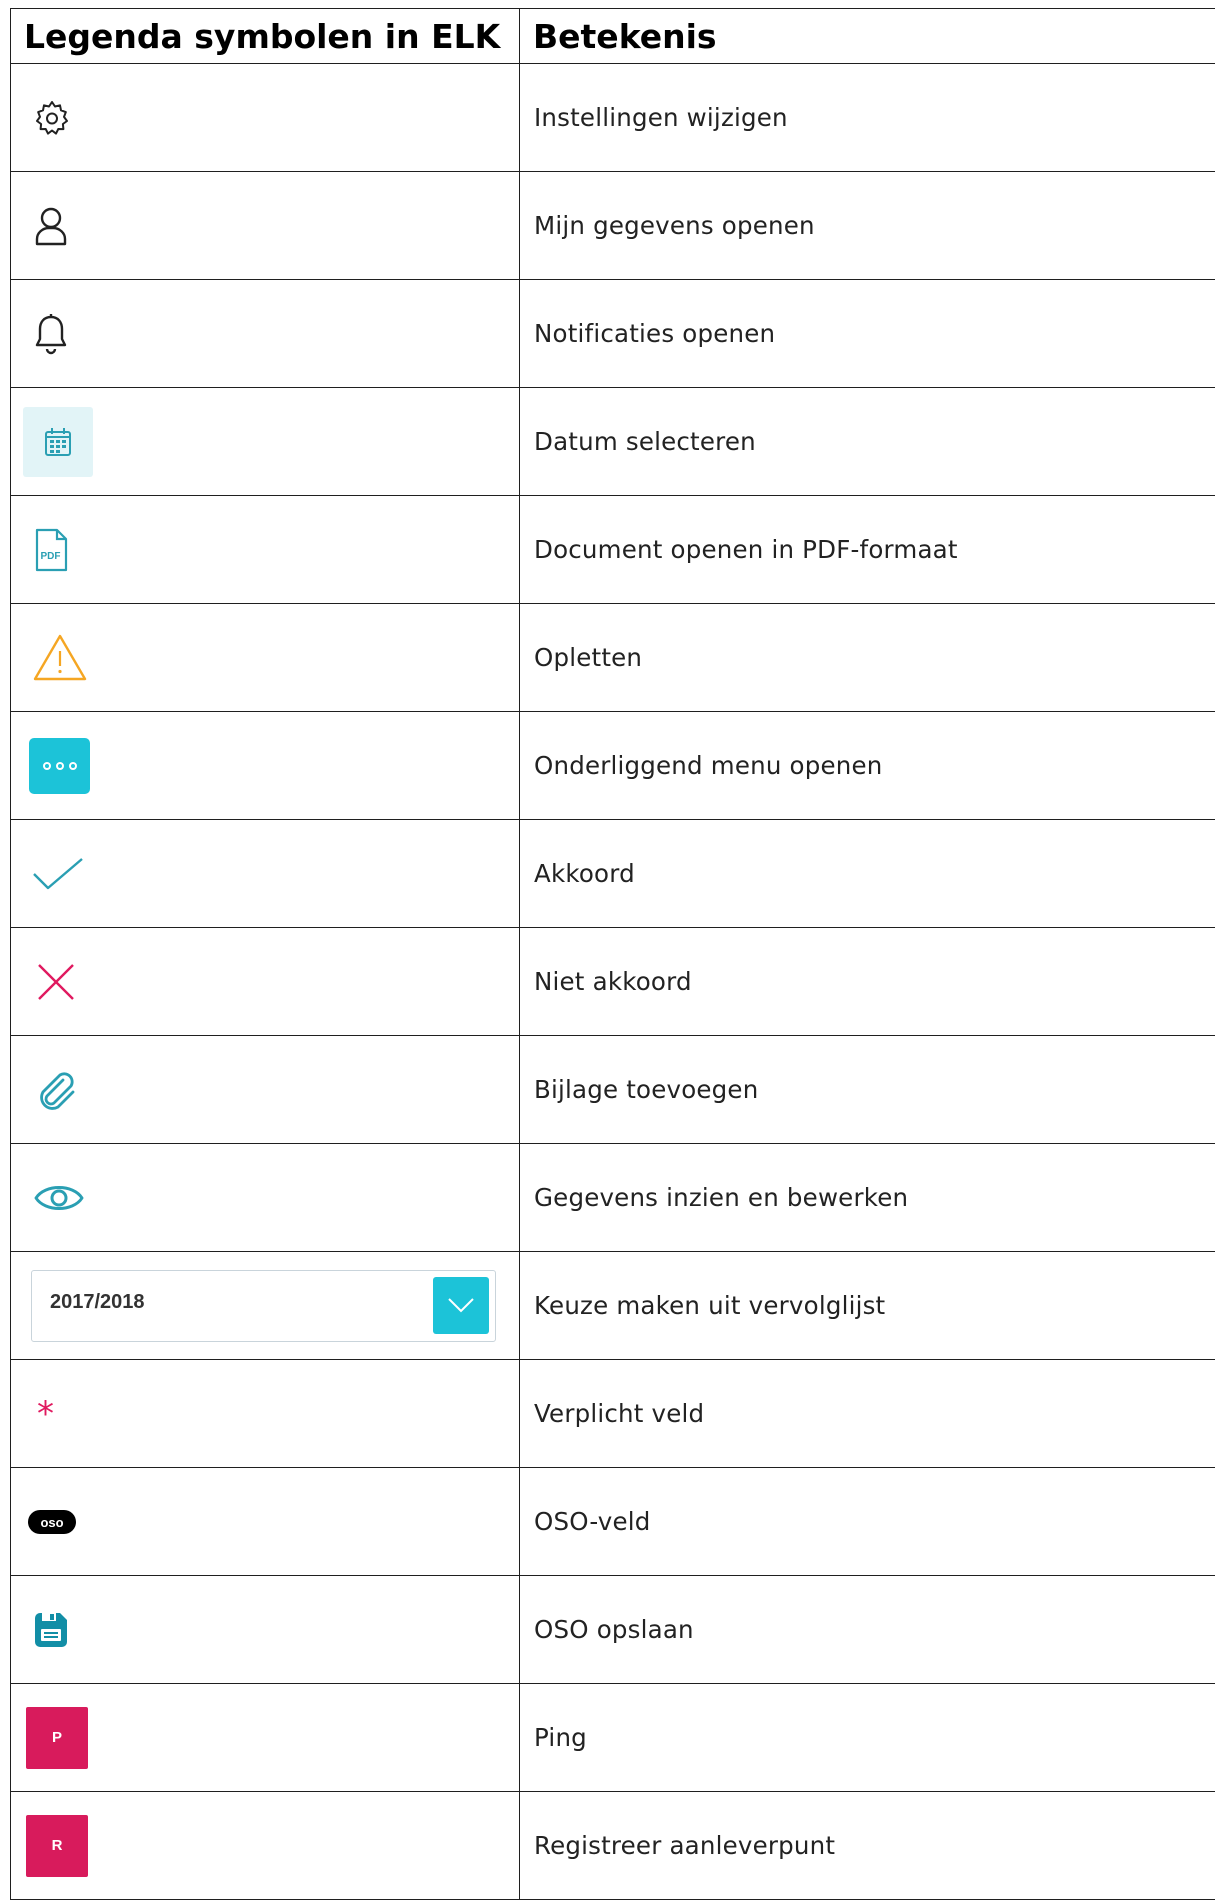 The width and height of the screenshot is (1215, 1904). I want to click on meaning-cell: Keuze maken uit vervolglijst, so click(867, 1305).